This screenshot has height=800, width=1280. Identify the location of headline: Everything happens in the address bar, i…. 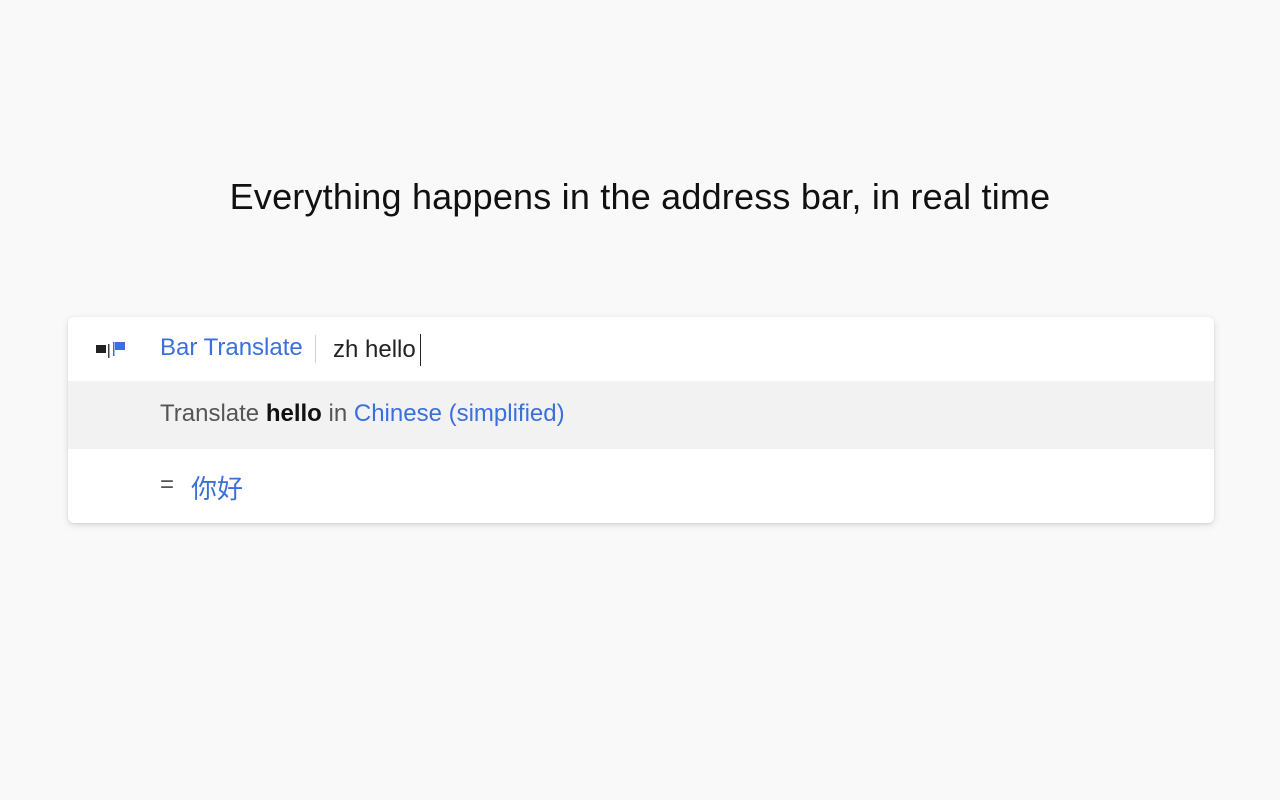
(640, 196).